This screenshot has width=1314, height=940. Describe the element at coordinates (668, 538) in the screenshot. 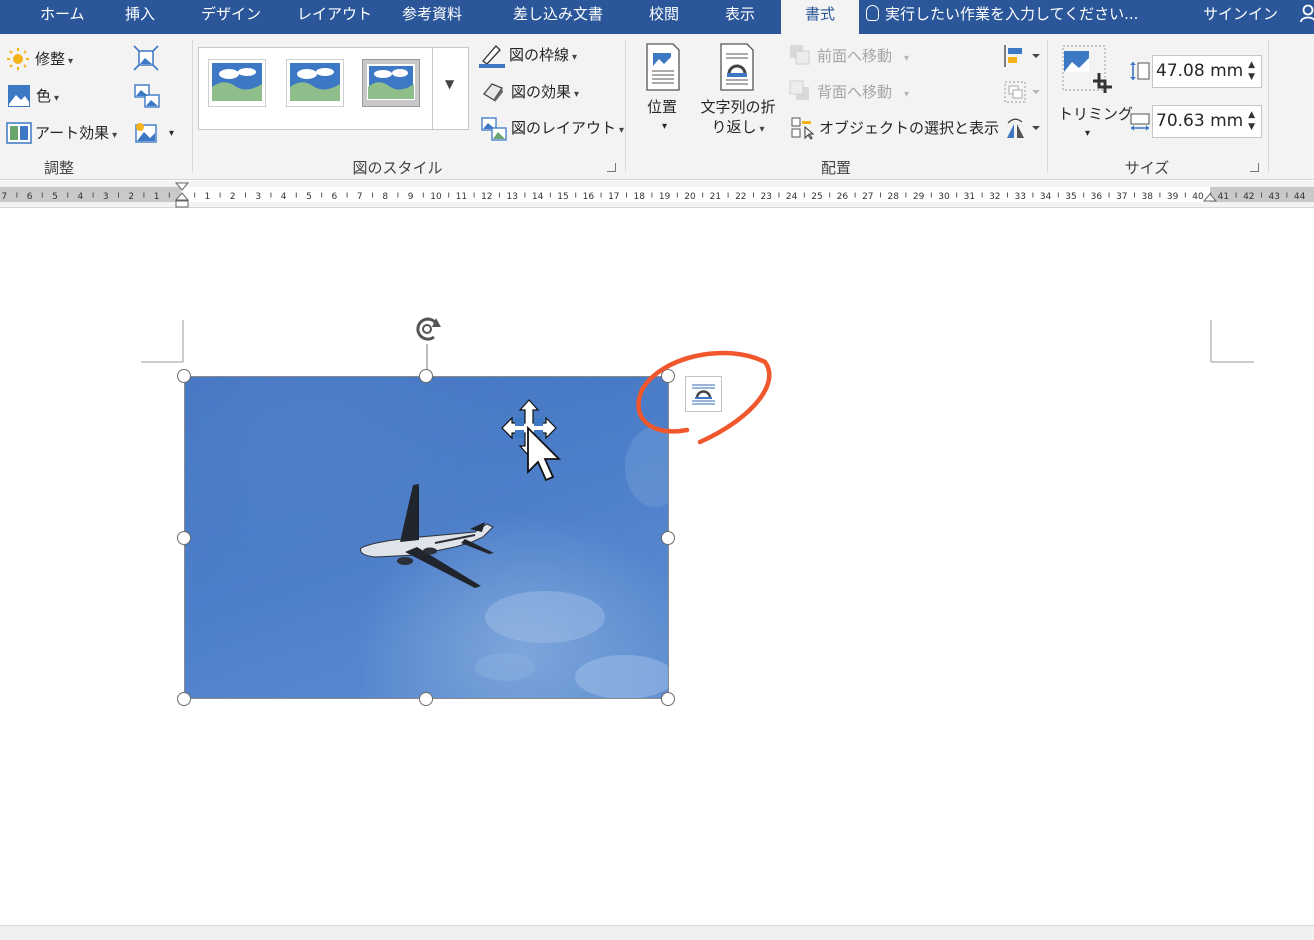

I see `resize-handle-right` at that location.